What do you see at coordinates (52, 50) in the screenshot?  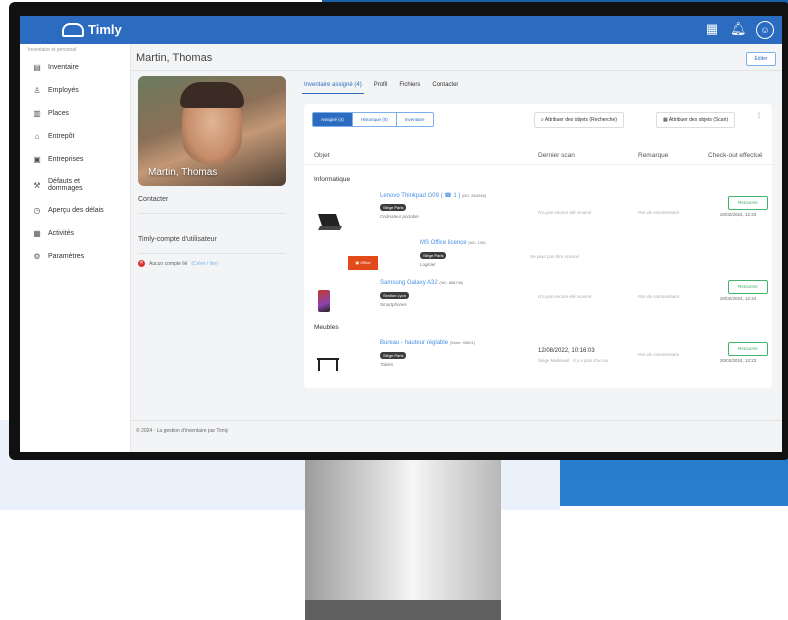 I see `sidebar-caption: Inventaire et personal` at bounding box center [52, 50].